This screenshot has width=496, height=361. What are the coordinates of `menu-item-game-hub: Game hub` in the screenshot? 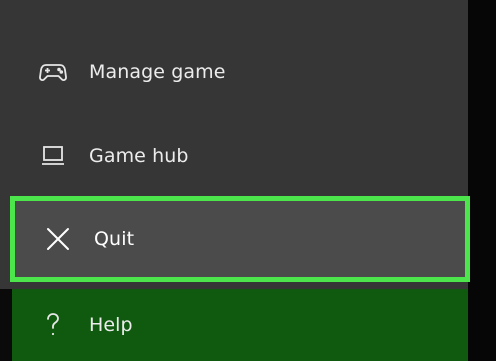 It's located at (234, 156).